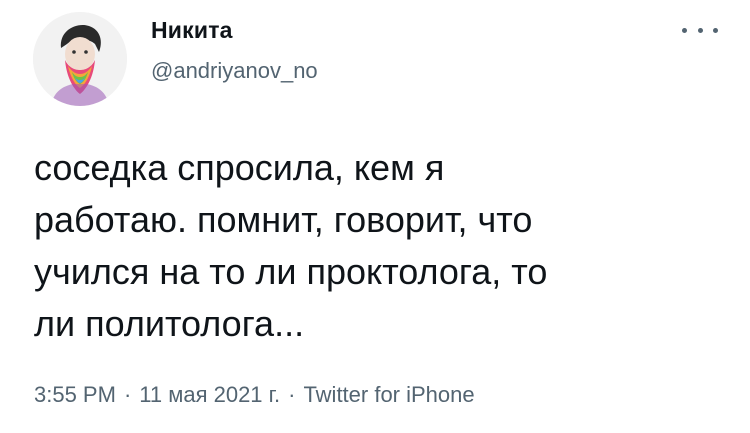  What do you see at coordinates (75, 395) in the screenshot?
I see `tweet-time: 3:55 PM` at bounding box center [75, 395].